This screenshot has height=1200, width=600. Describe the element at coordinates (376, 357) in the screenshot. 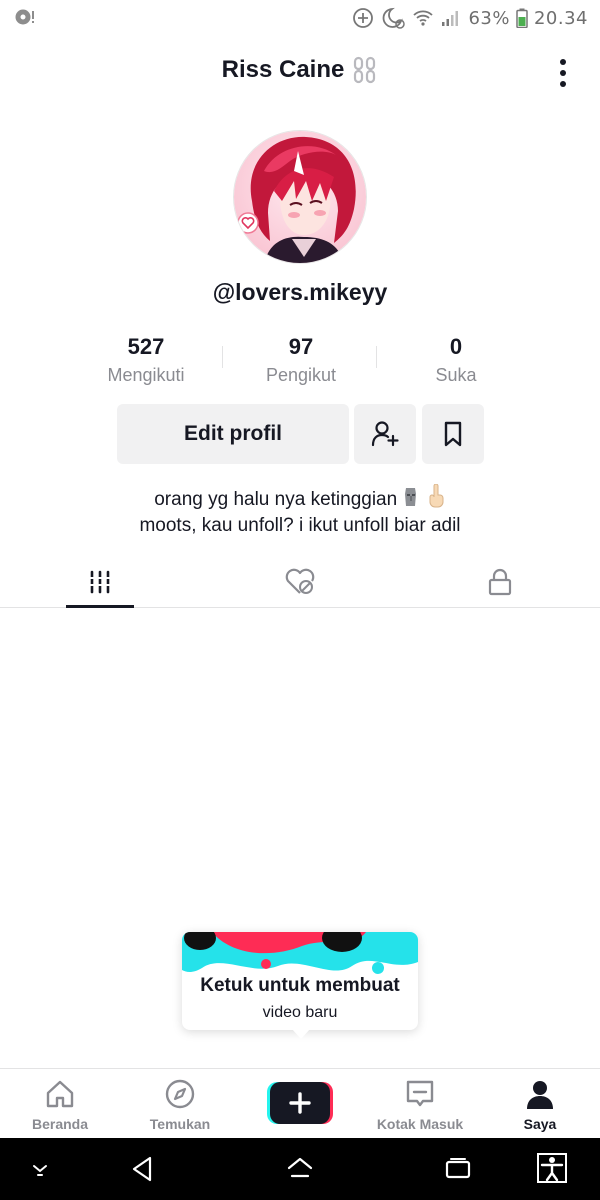

I see `stat-divider` at that location.